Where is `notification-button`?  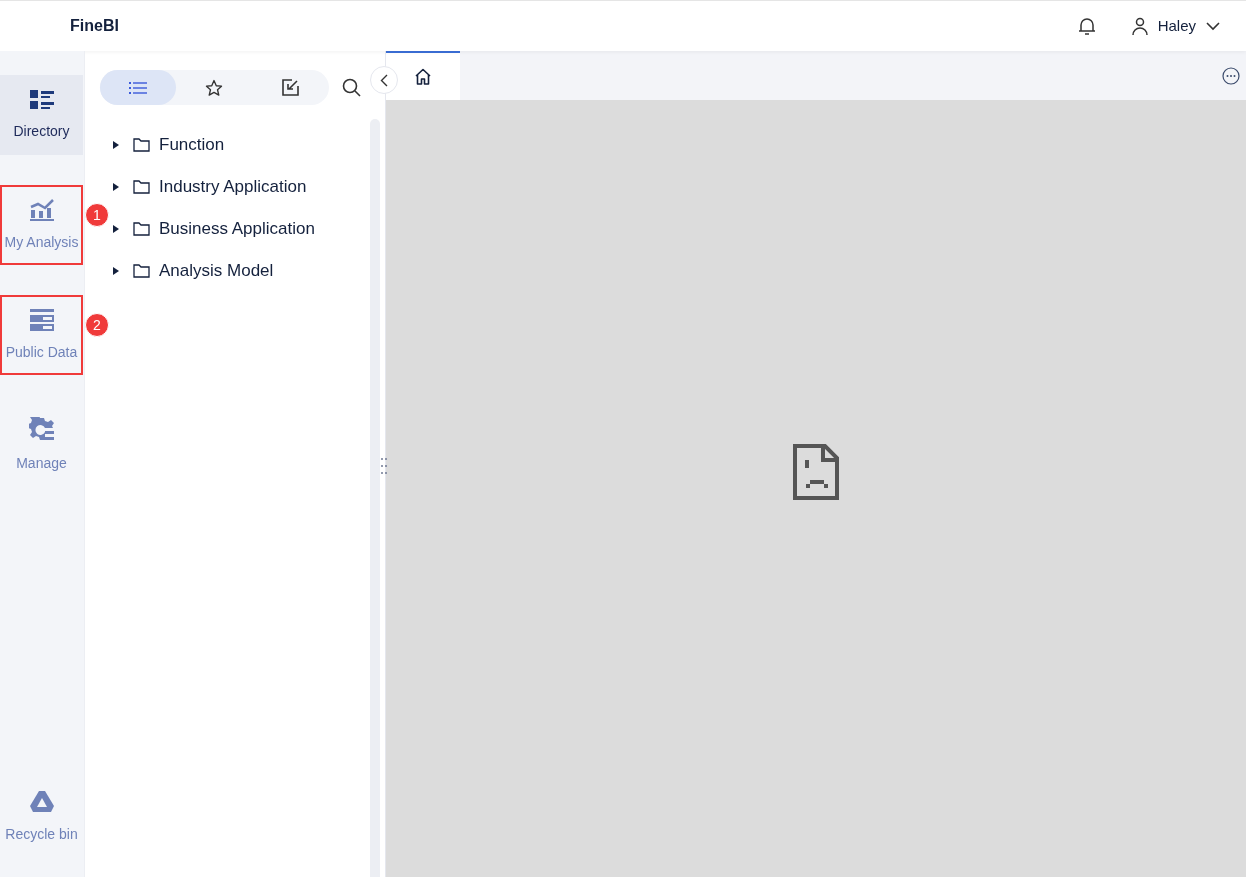
notification-button is located at coordinates (1086, 26).